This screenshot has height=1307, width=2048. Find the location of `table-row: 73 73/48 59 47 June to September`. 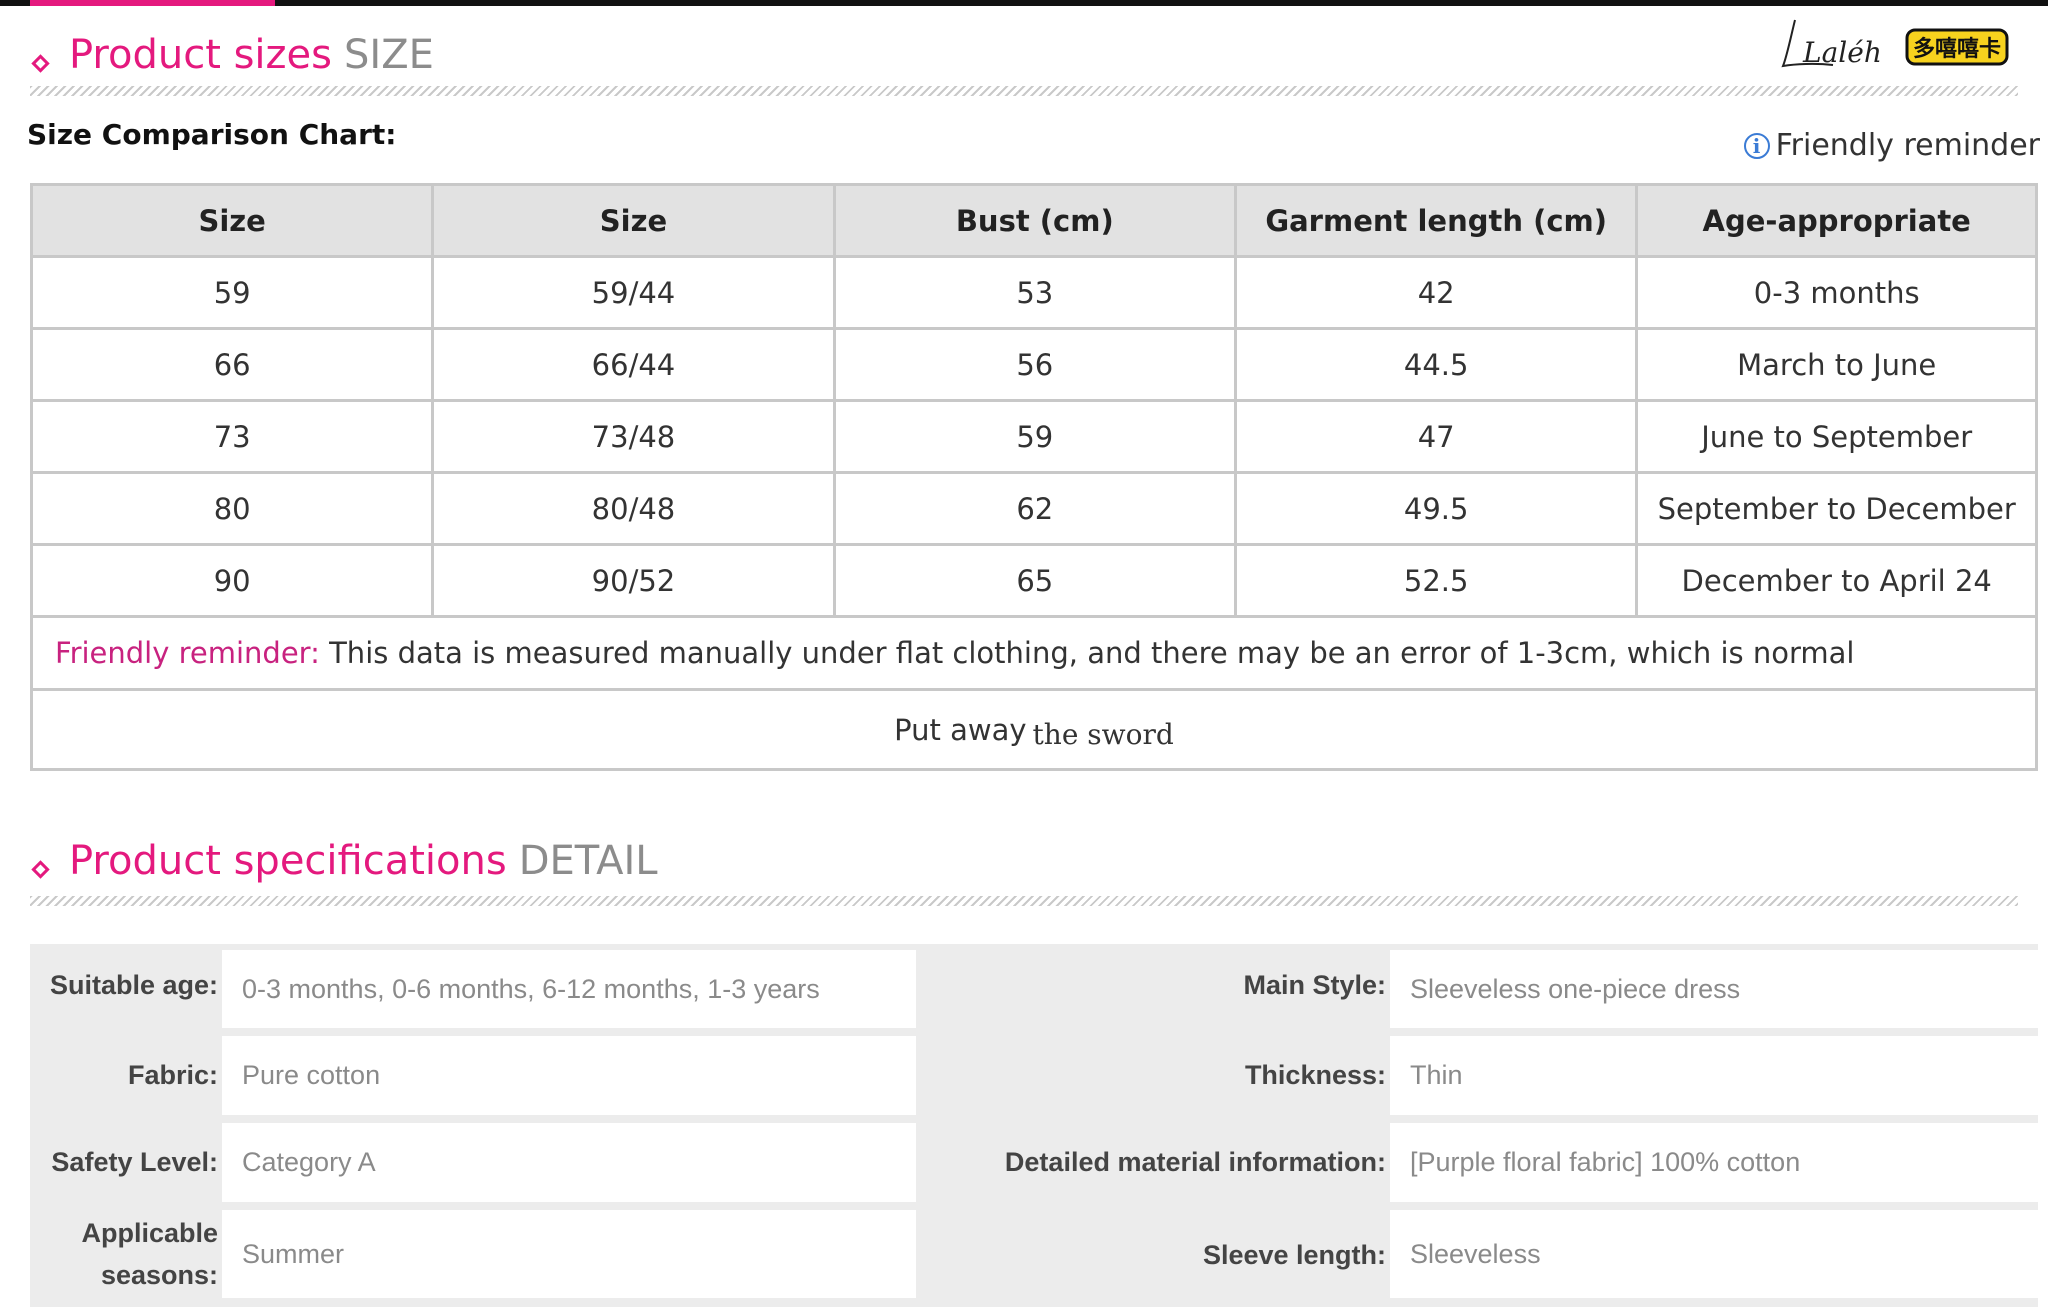

table-row: 73 73/48 59 47 June to September is located at coordinates (1033, 436).